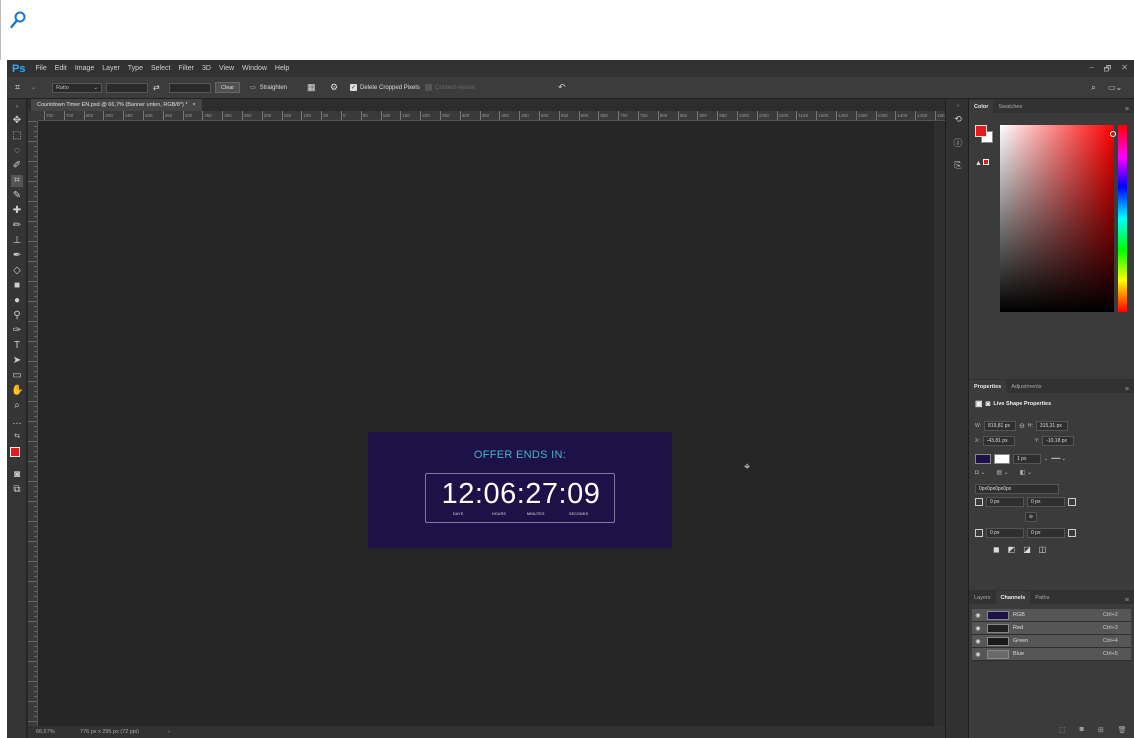  I want to click on stroke-color-swatch, so click(1002, 459).